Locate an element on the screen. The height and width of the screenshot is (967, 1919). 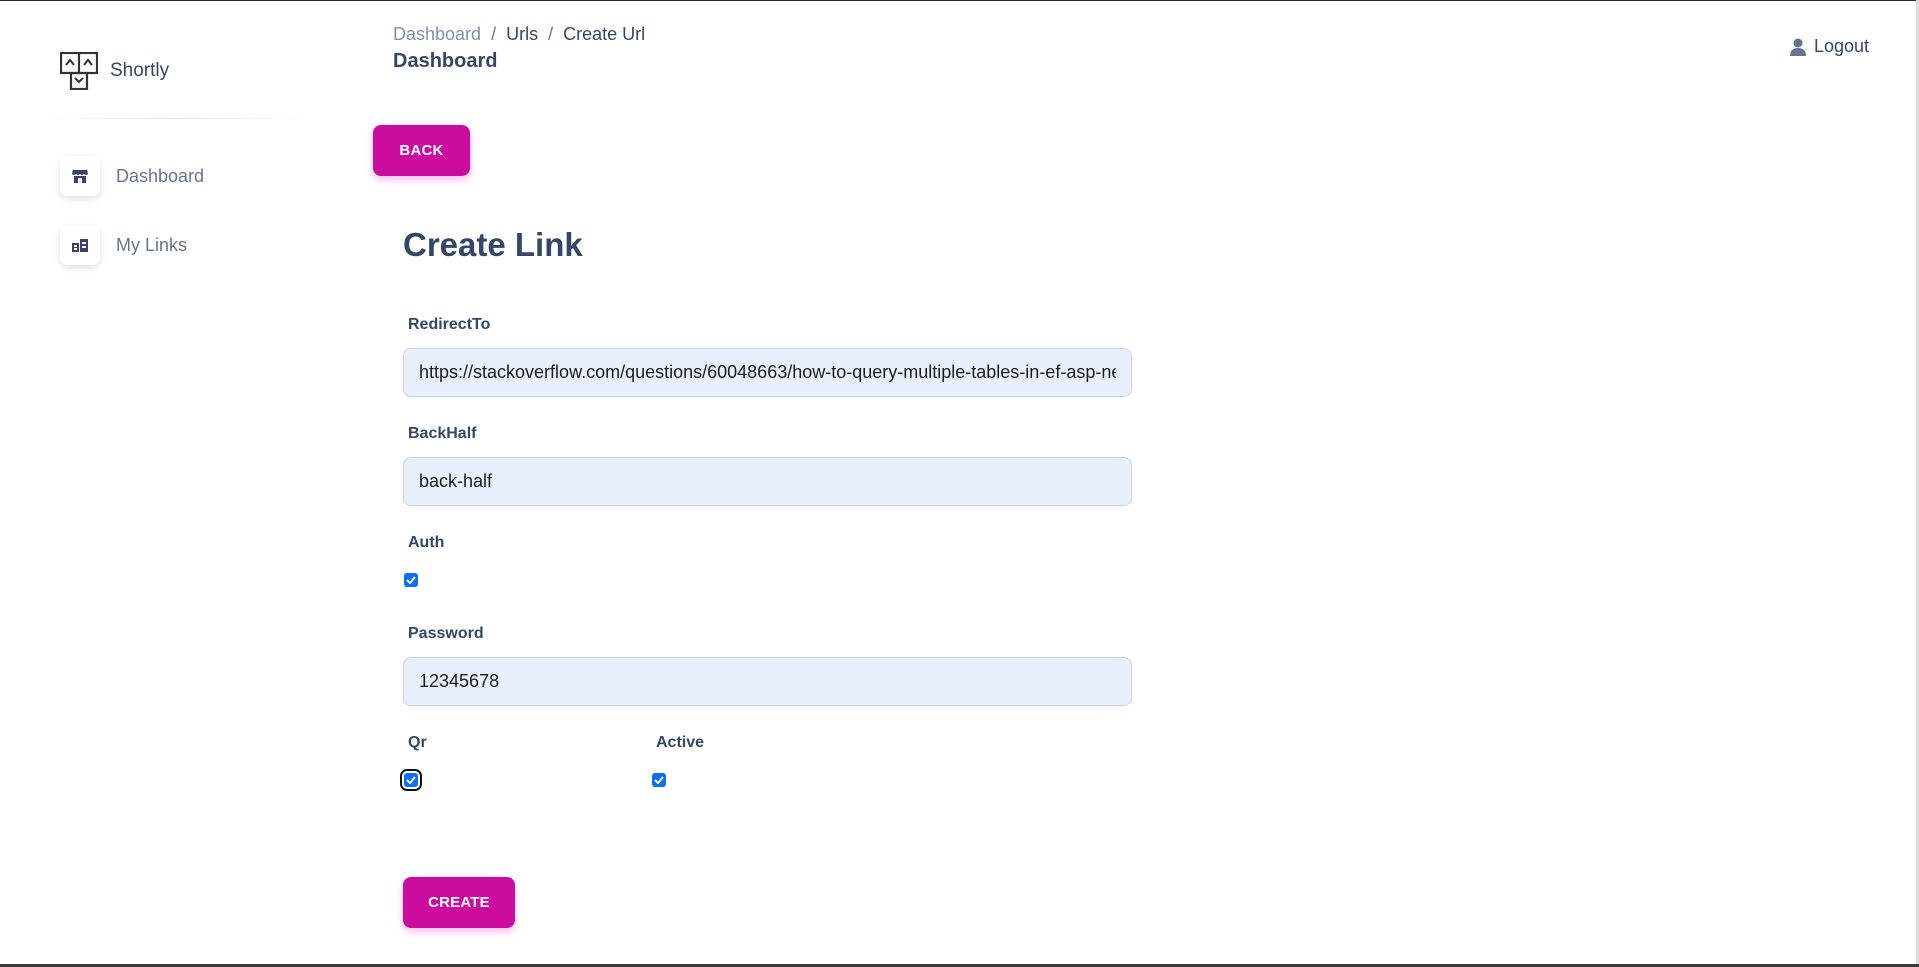
shop-icon is located at coordinates (80, 176).